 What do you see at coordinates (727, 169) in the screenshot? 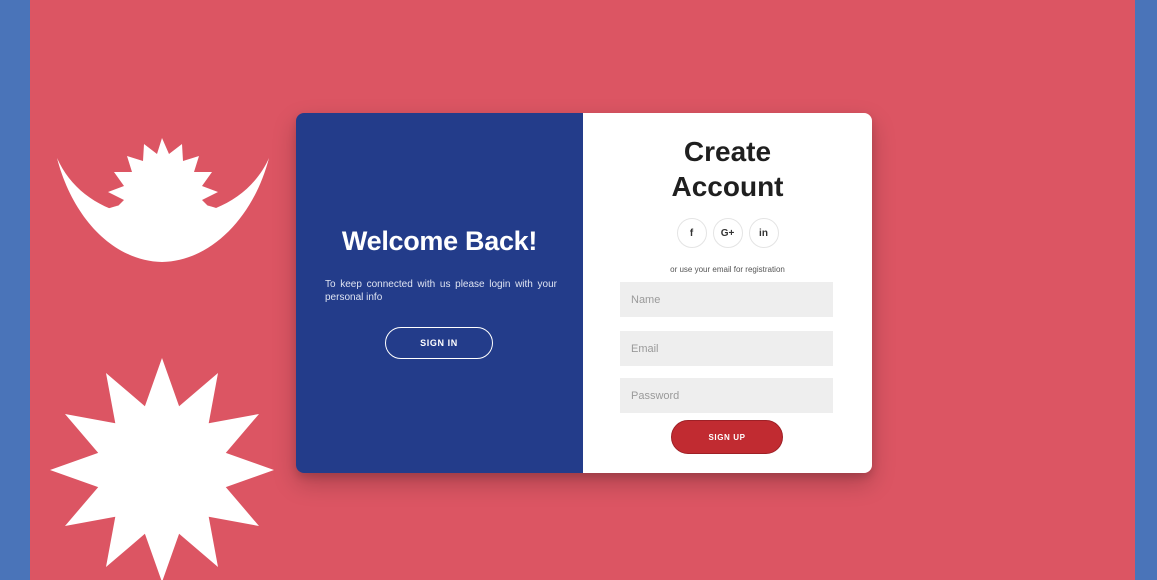
I see `create-account-title: Create Account` at bounding box center [727, 169].